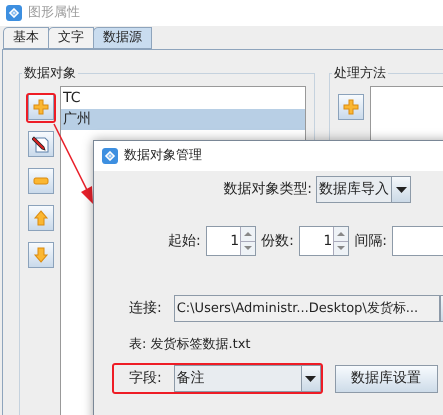 The height and width of the screenshot is (415, 443). Describe the element at coordinates (277, 241) in the screenshot. I see `field-label: 份数:` at that location.